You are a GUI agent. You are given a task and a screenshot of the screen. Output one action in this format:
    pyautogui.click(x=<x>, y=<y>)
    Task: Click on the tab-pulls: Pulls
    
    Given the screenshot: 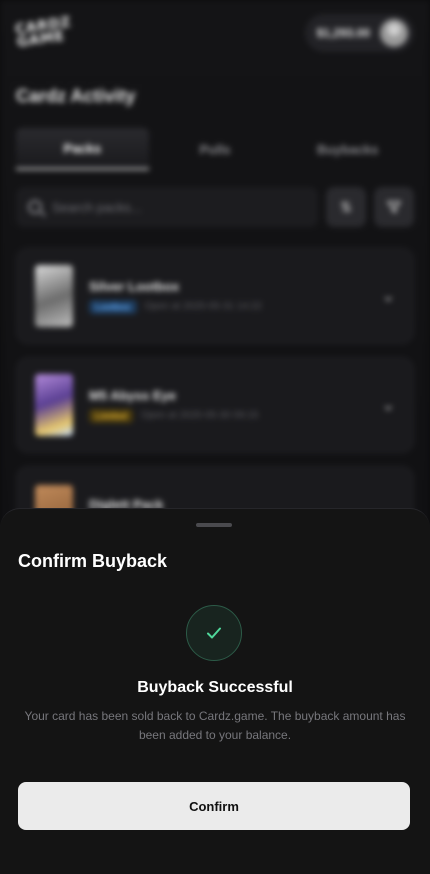 What is the action you would take?
    pyautogui.click(x=215, y=149)
    